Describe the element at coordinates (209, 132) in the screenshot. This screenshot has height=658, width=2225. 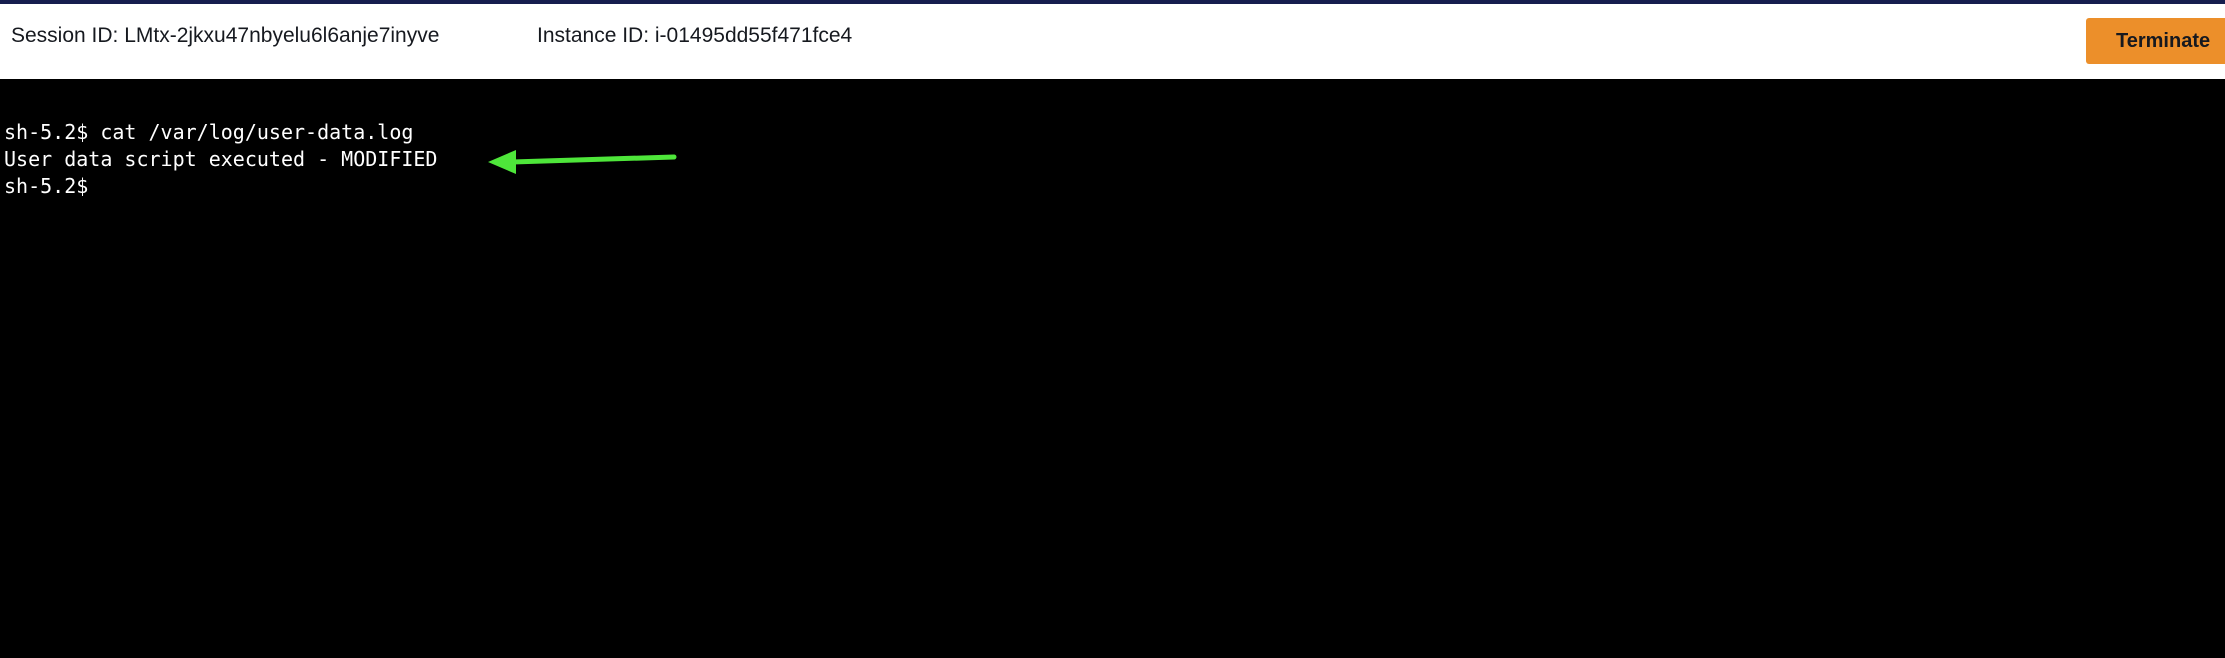
I see `terminal-line-command: sh-5.2$ cat /var/log/user-data.log` at that location.